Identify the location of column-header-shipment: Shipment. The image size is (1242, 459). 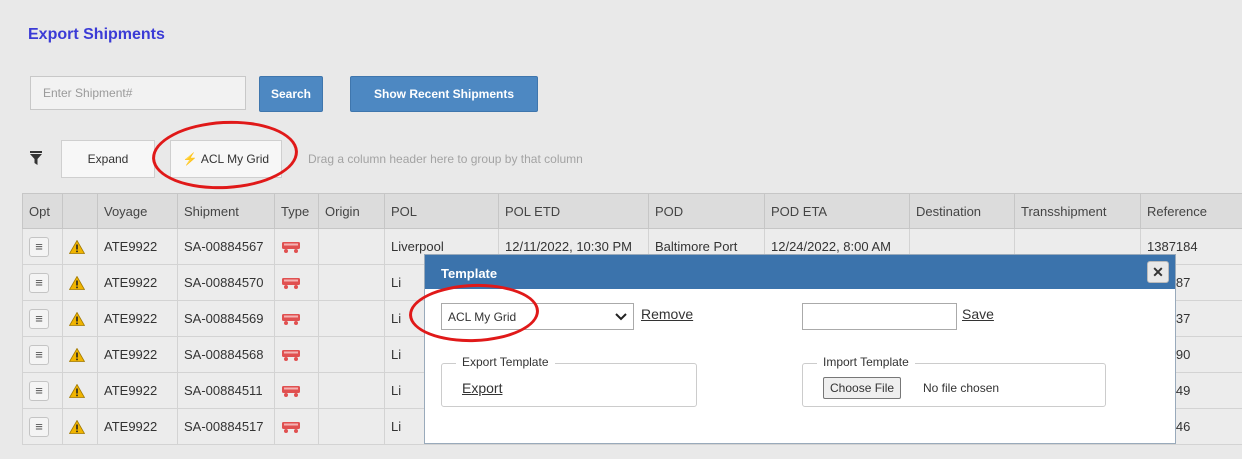
(226, 211).